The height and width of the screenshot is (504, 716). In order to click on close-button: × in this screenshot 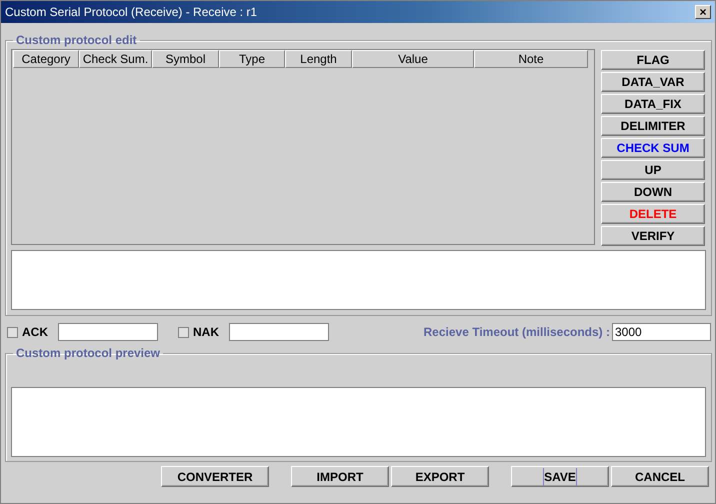, I will do `click(703, 12)`.